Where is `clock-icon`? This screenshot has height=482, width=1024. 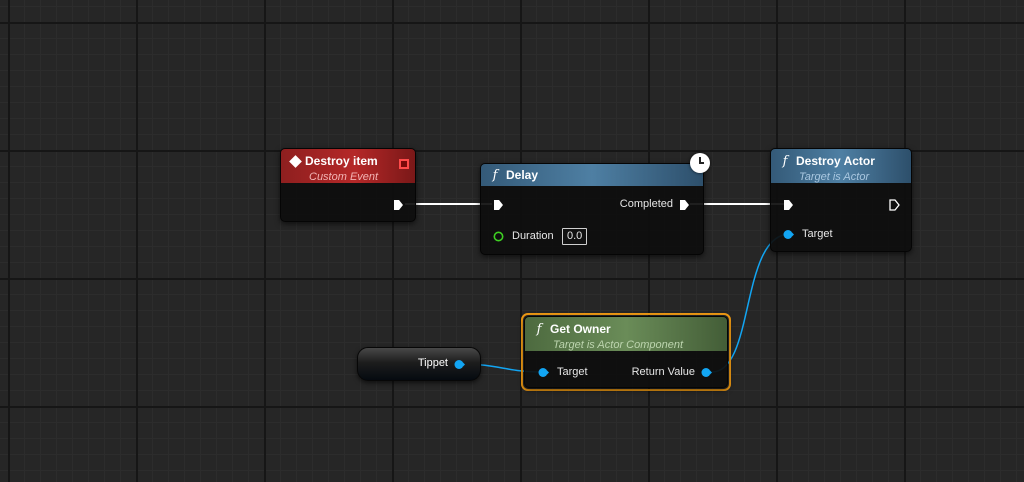 clock-icon is located at coordinates (700, 163).